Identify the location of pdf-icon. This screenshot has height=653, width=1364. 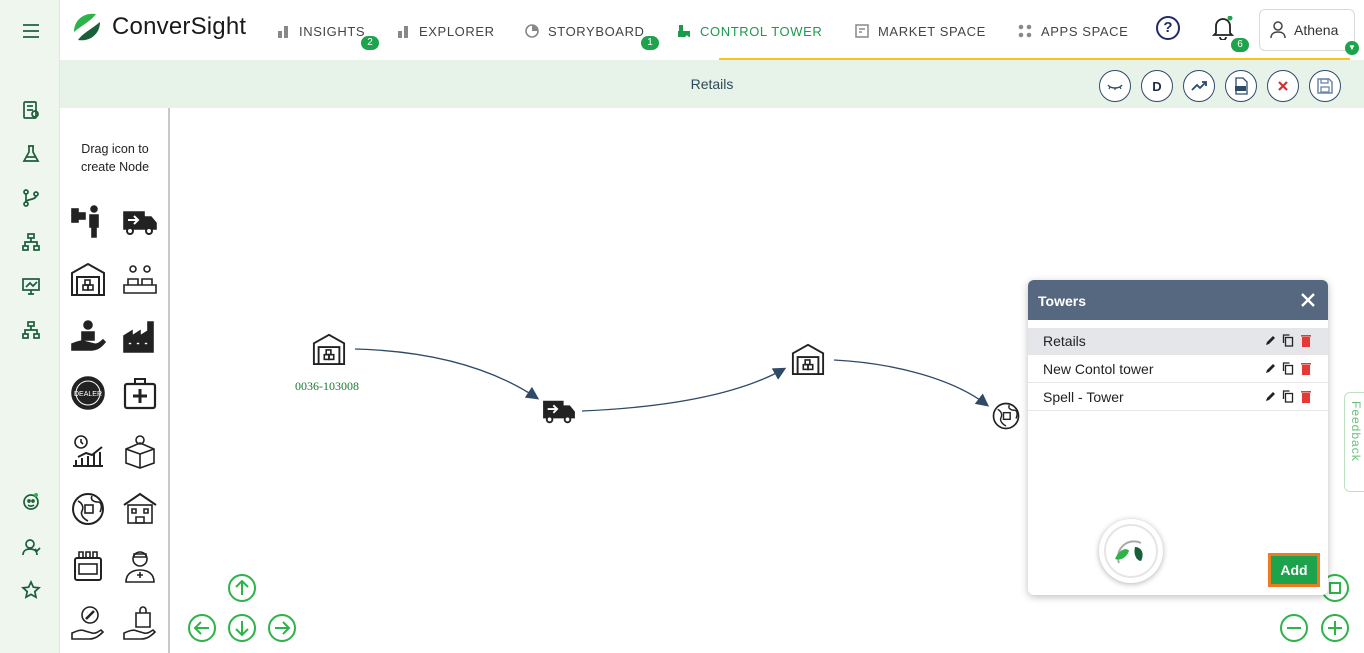
(1241, 86).